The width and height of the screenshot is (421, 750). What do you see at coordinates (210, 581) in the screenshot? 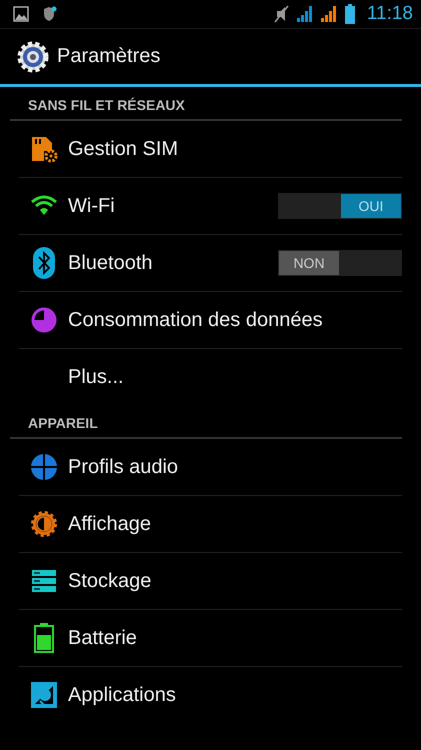
I see `settings-item: Stockage` at bounding box center [210, 581].